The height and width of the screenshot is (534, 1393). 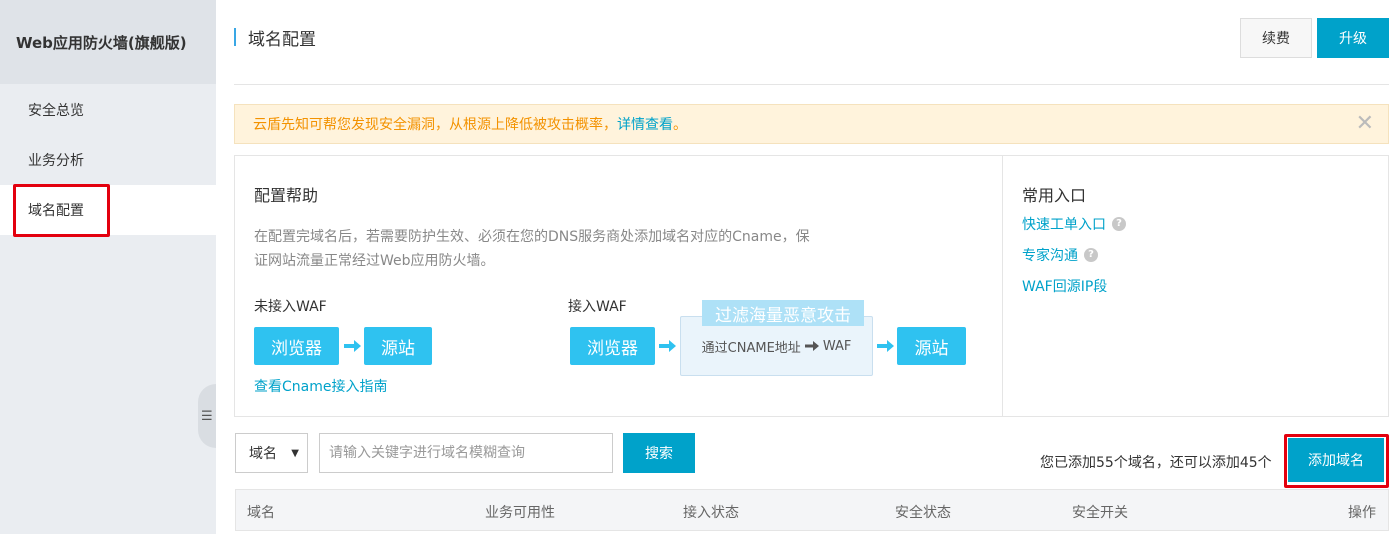 What do you see at coordinates (320, 386) in the screenshot?
I see `cname-guide-link: 查看Cname接入指南` at bounding box center [320, 386].